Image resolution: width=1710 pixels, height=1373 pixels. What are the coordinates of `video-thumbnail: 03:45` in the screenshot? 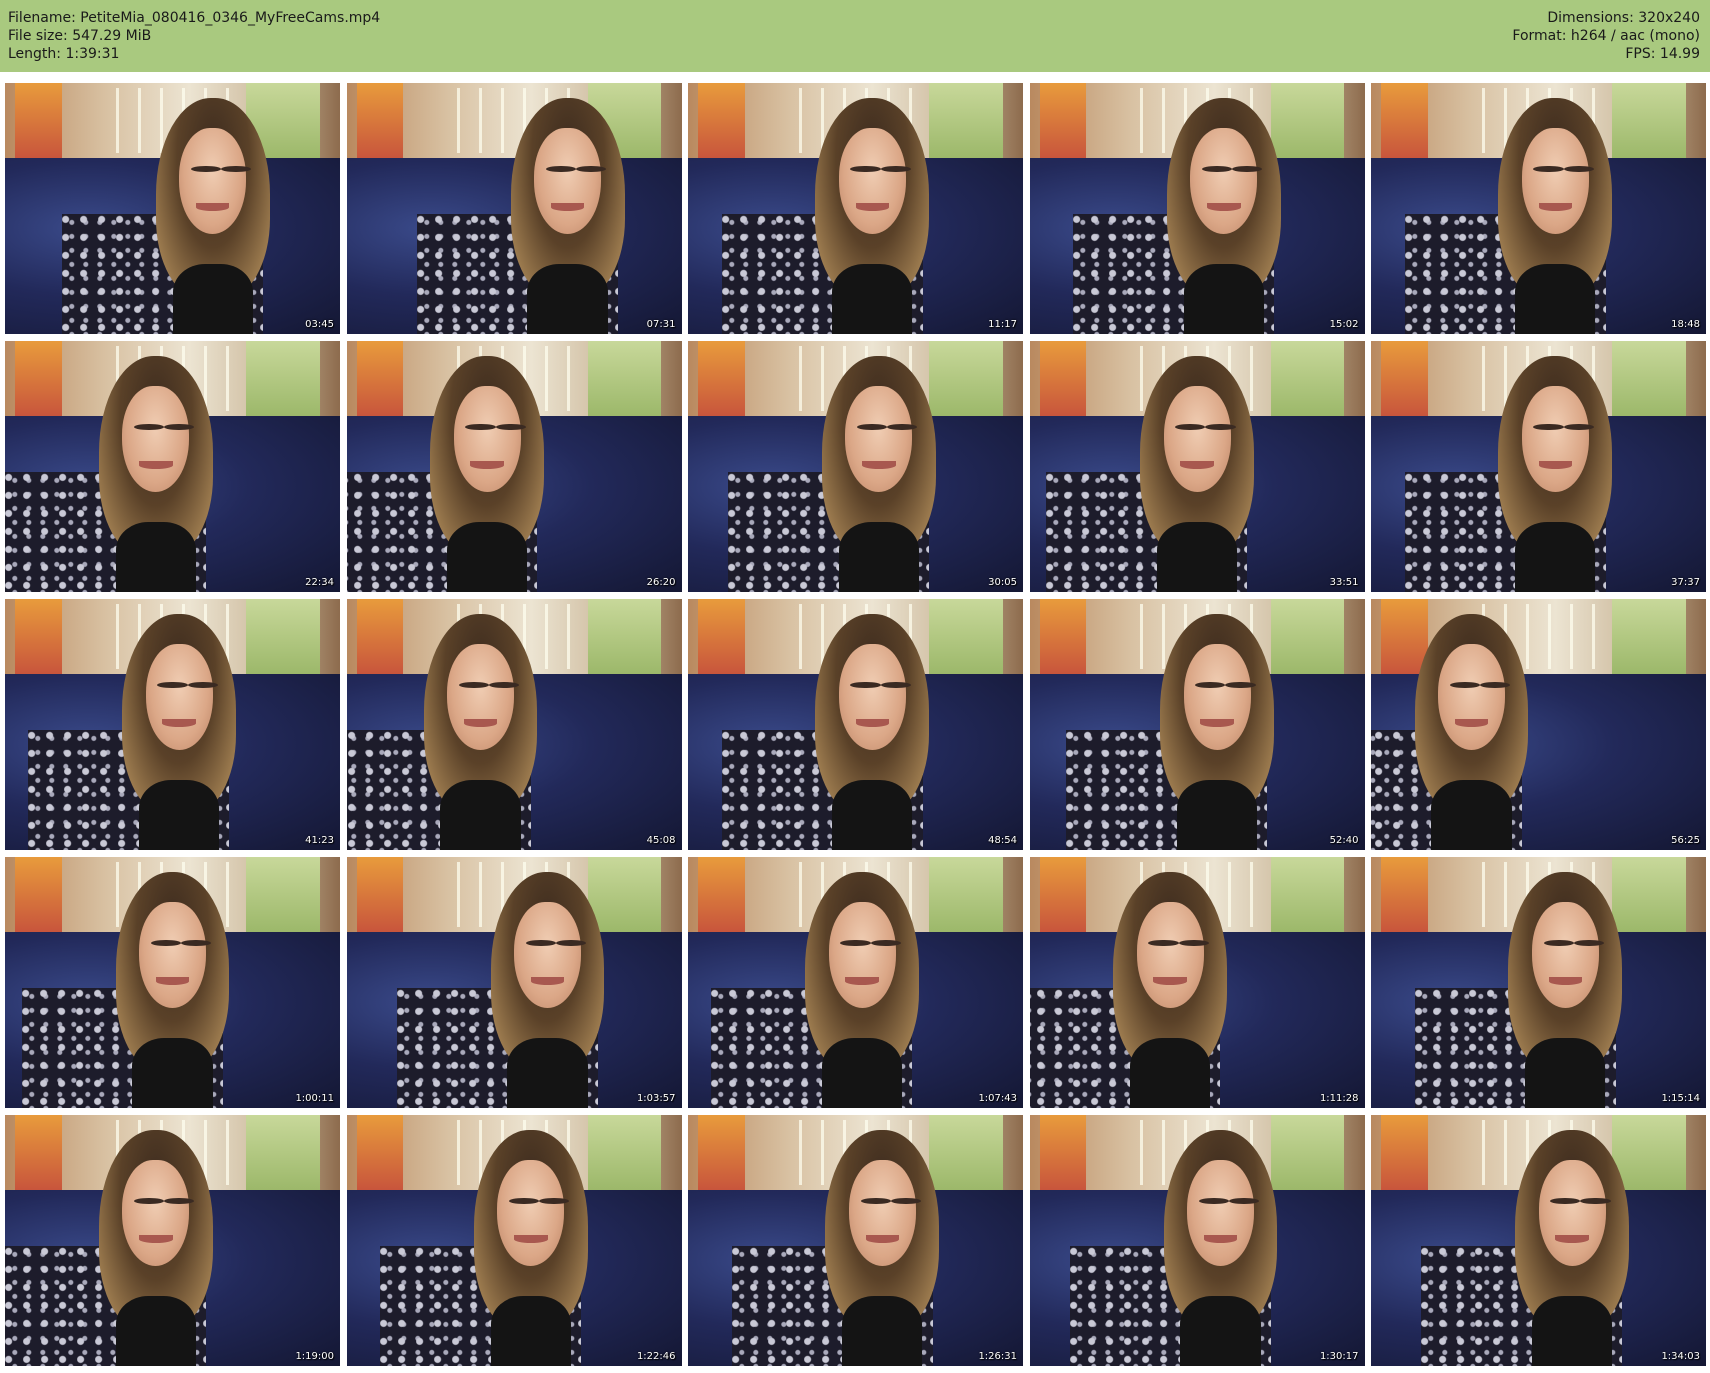 It's located at (172, 208).